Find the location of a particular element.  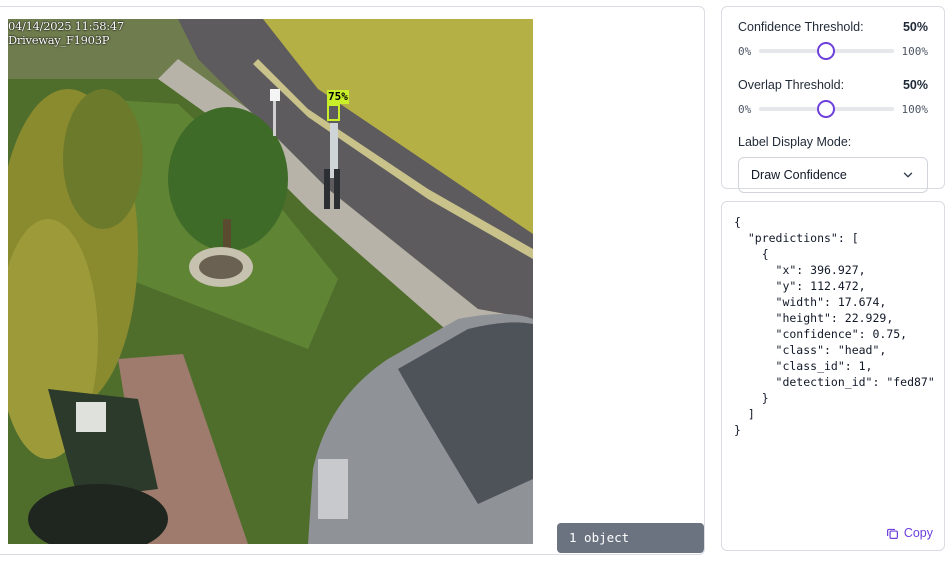

overlap-label: Overlap Threshold: is located at coordinates (791, 85).